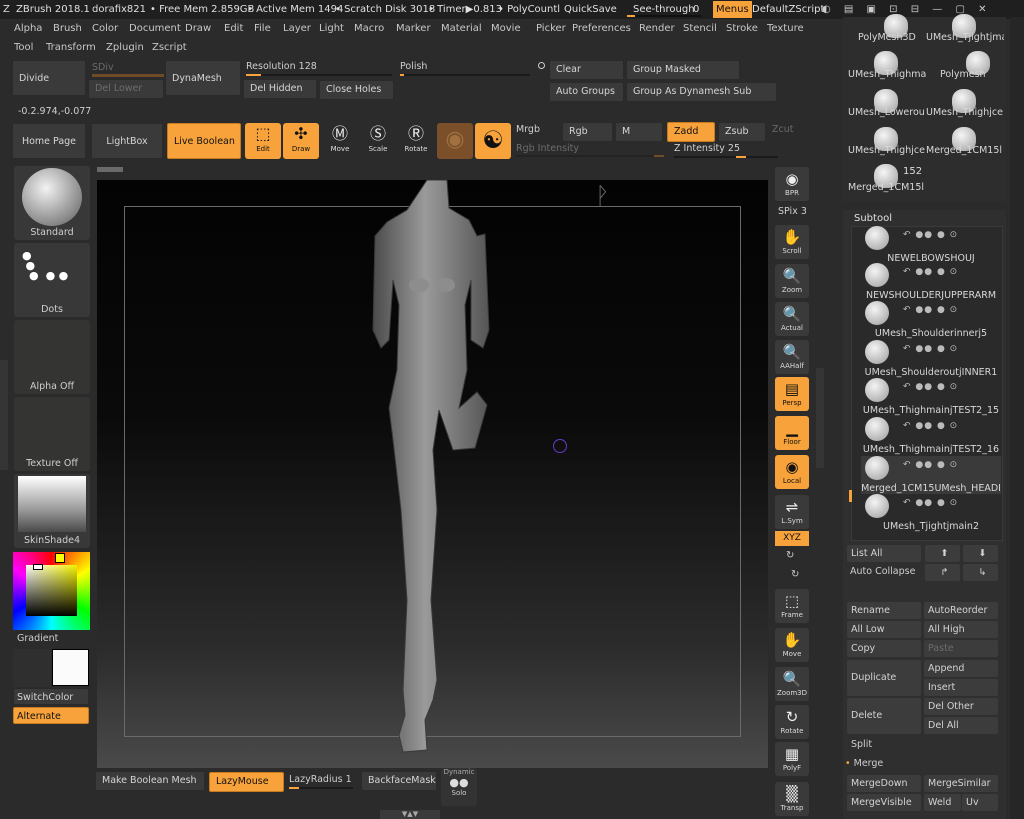  I want to click on color-swatch-button: ☯, so click(493, 141).